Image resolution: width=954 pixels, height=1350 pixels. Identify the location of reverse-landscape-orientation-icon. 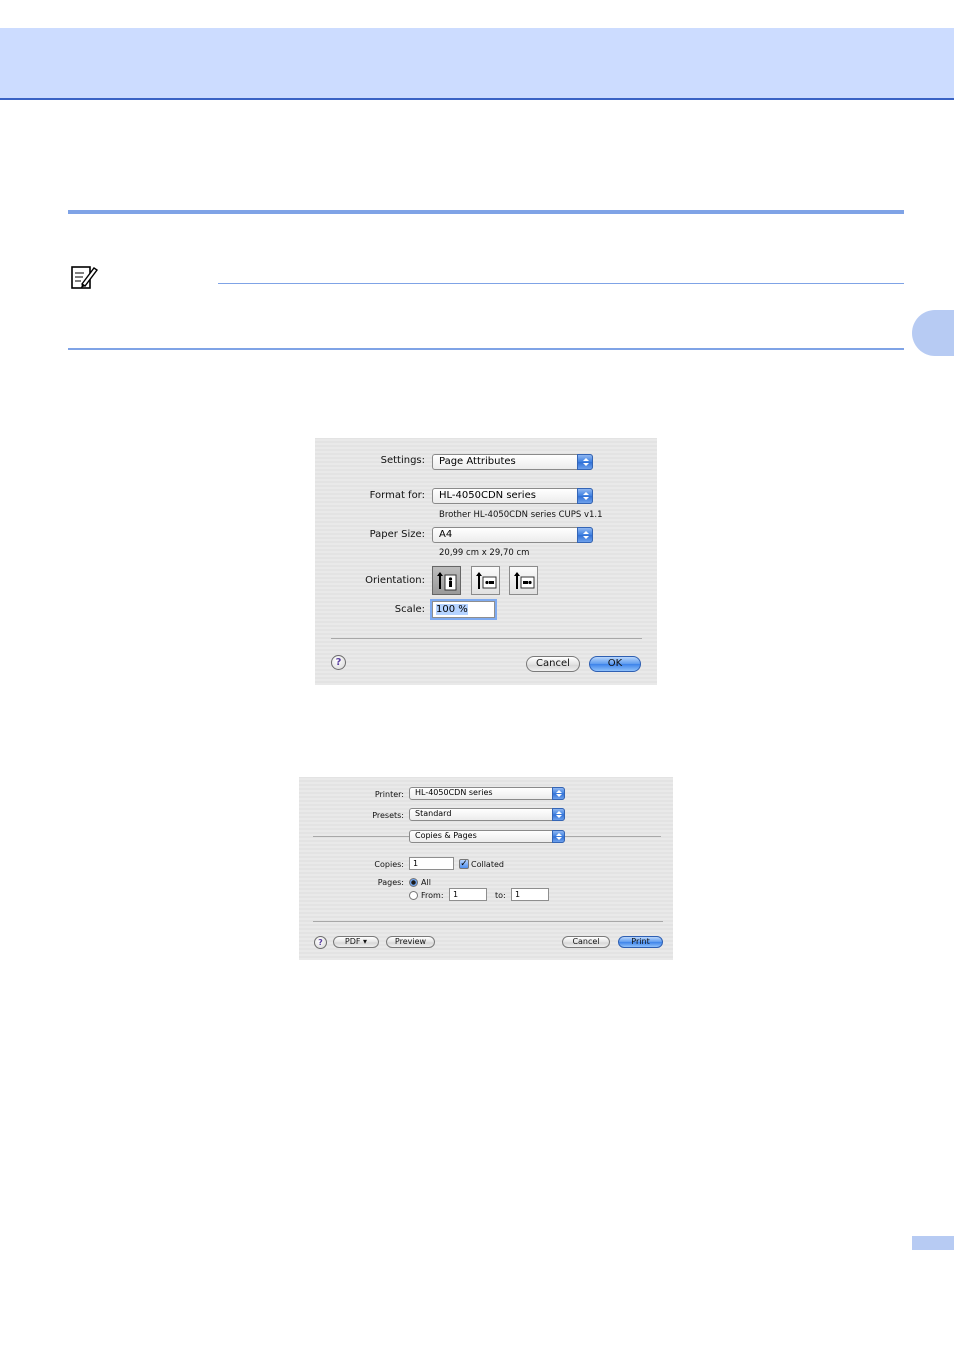
(524, 580).